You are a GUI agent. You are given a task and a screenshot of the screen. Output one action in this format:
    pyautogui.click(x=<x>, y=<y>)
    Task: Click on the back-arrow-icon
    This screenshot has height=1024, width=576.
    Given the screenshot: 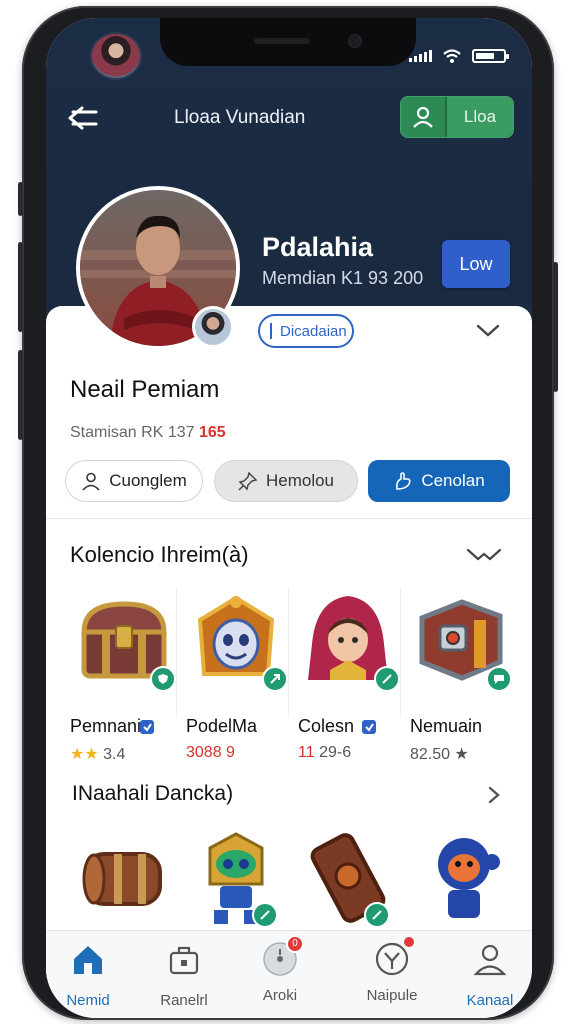 What is the action you would take?
    pyautogui.click(x=82, y=118)
    